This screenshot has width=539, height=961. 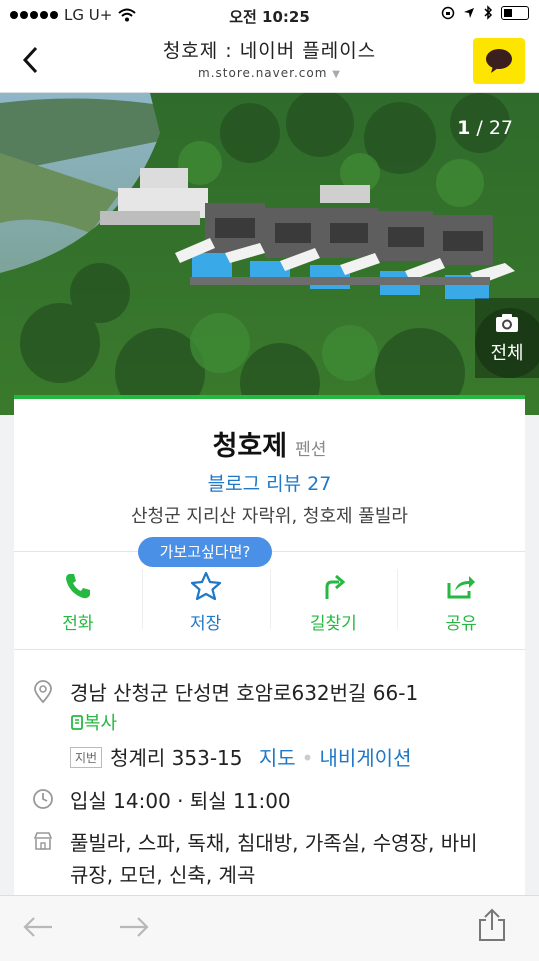 I want to click on road-address: 경남 산청군 단성면 호암로632번길 66-1, so click(x=244, y=693).